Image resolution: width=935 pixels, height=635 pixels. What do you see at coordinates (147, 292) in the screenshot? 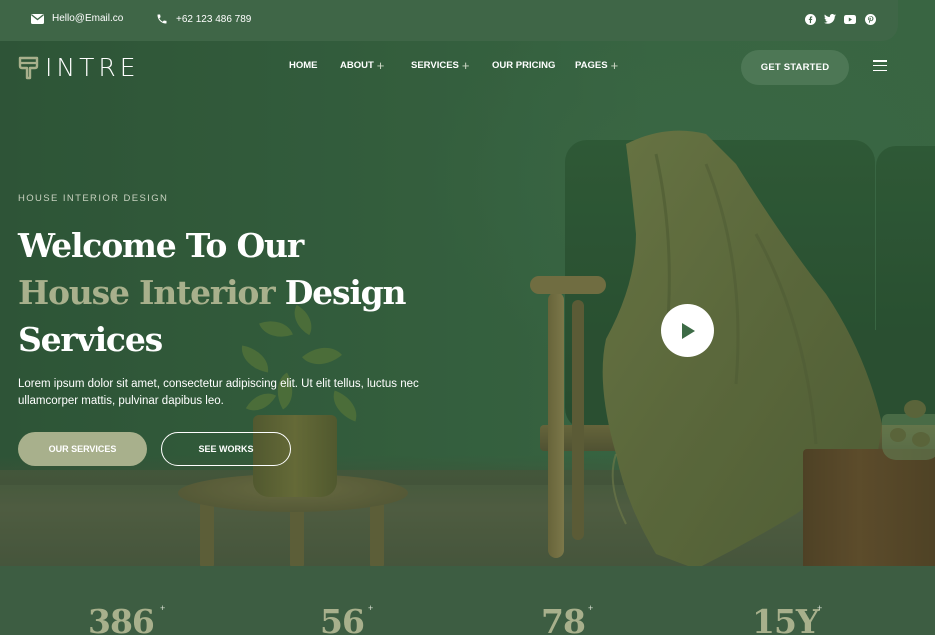
I see `hero-title-accent: House Interior` at bounding box center [147, 292].